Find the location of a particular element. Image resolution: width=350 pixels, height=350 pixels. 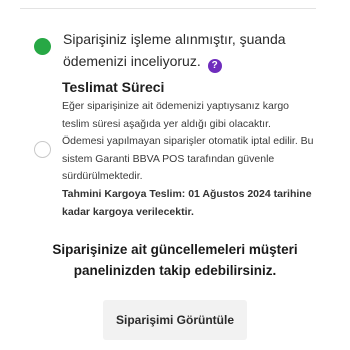

shipping-process-title: Teslimat Süreci is located at coordinates (113, 87).